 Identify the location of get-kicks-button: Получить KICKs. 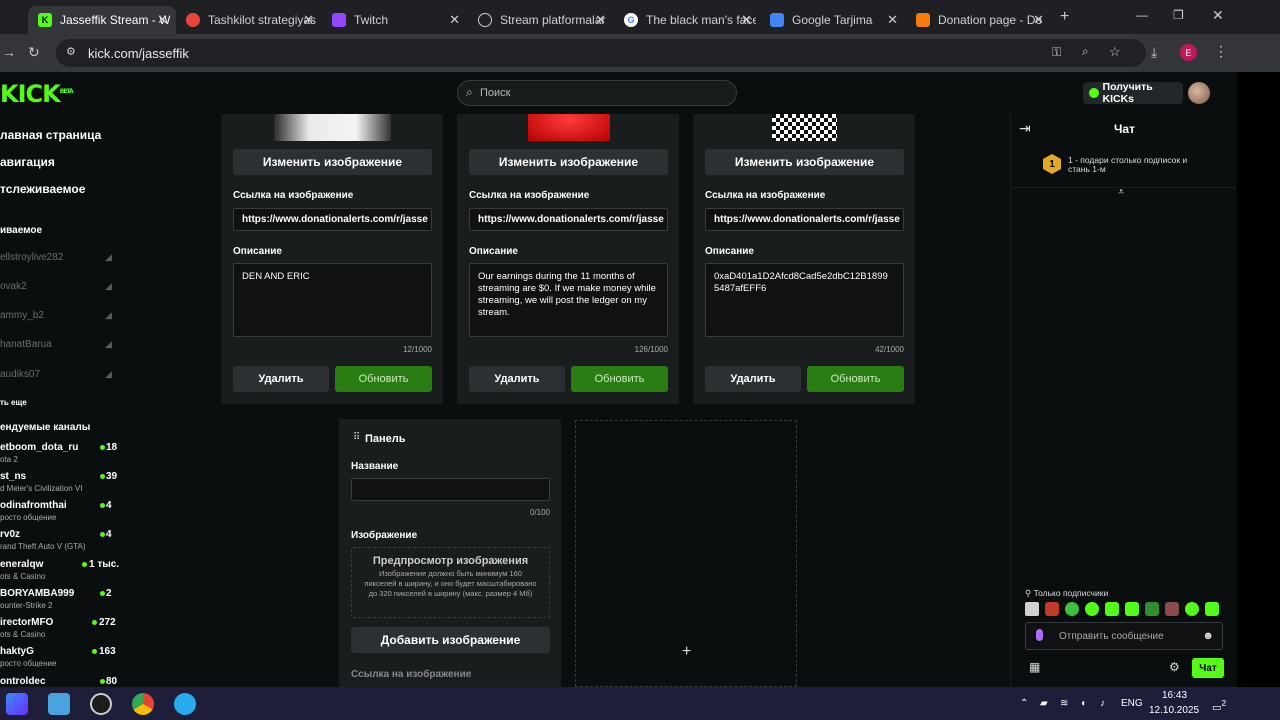
(1133, 93).